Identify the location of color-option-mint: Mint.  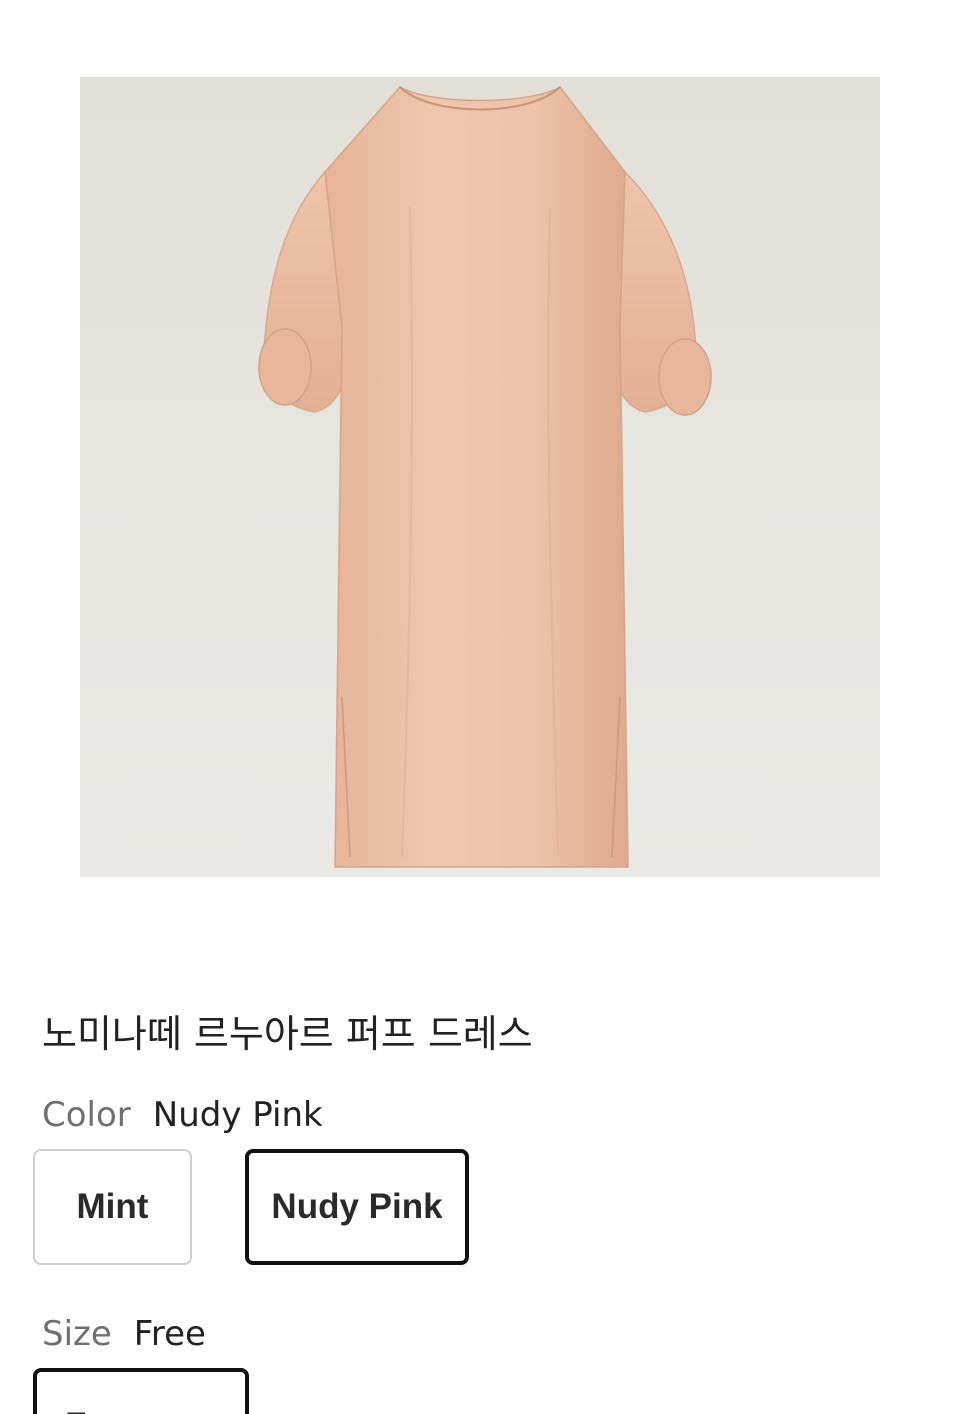
(112, 1207).